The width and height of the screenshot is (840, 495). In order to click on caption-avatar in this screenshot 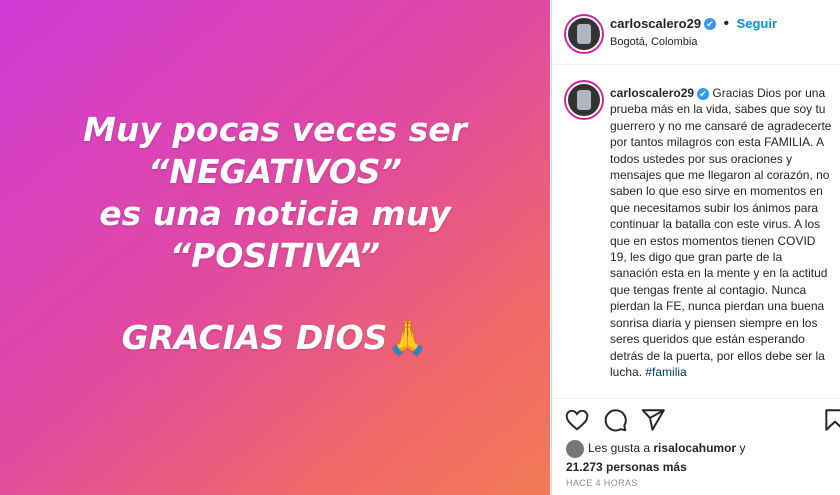, I will do `click(584, 100)`.